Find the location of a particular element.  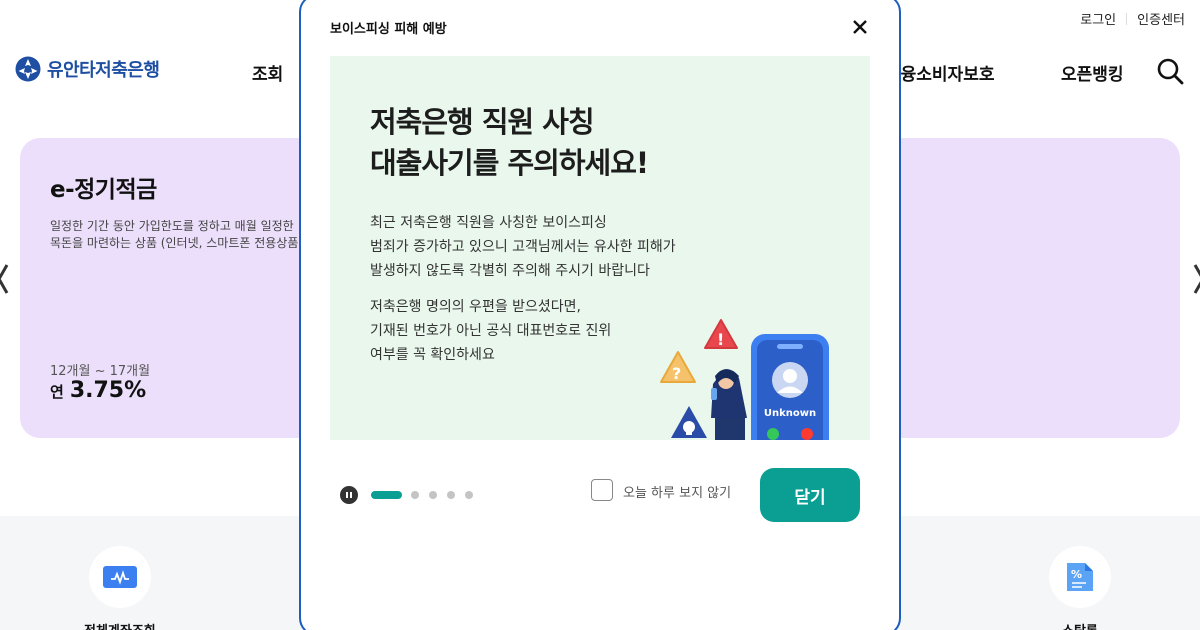

quick-menu-stock-loan: % is located at coordinates (1080, 577).